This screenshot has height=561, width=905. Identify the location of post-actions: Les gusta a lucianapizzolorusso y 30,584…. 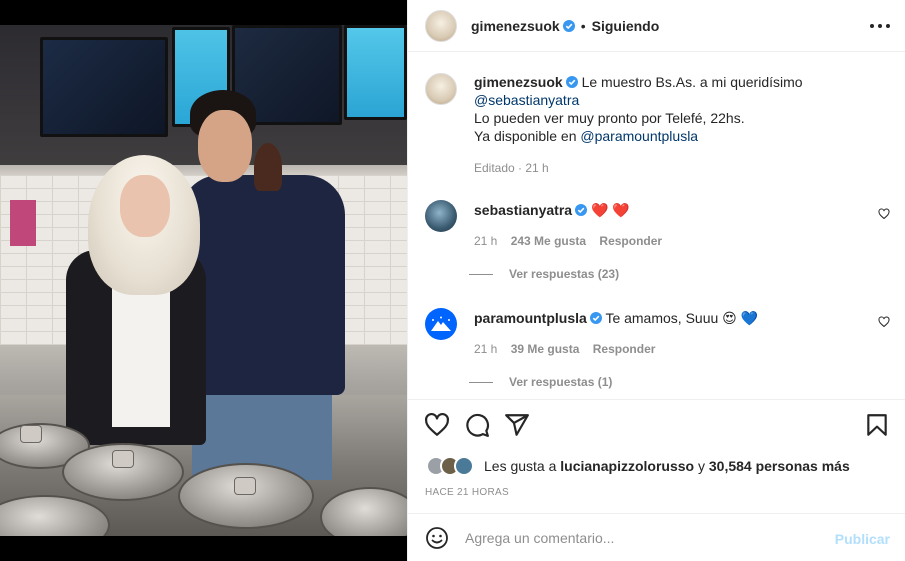
(656, 456).